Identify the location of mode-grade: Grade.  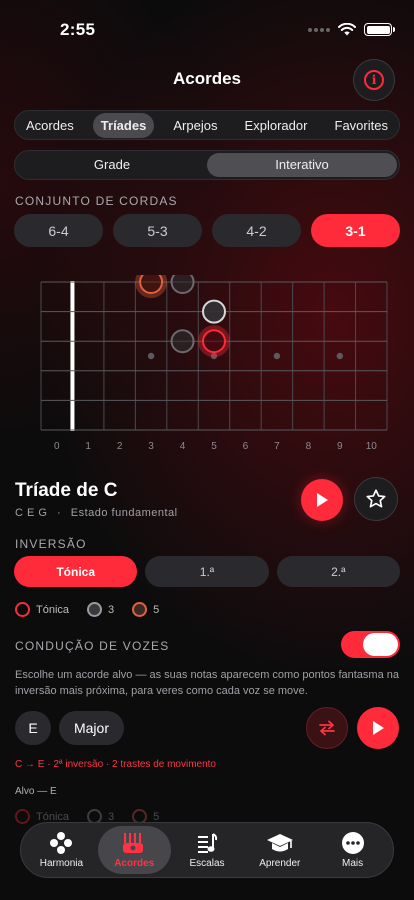
(112, 165).